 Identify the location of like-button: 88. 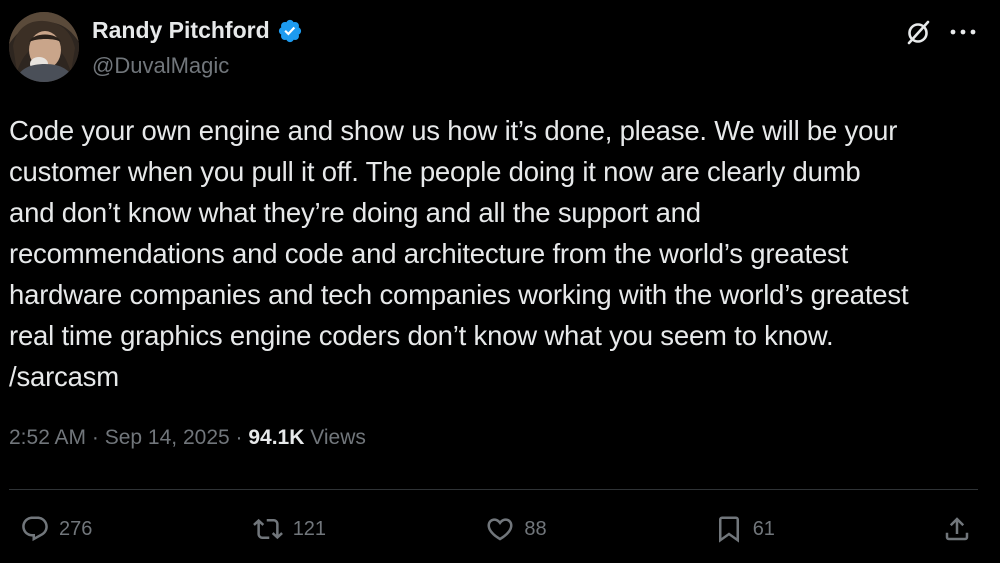
(519, 529).